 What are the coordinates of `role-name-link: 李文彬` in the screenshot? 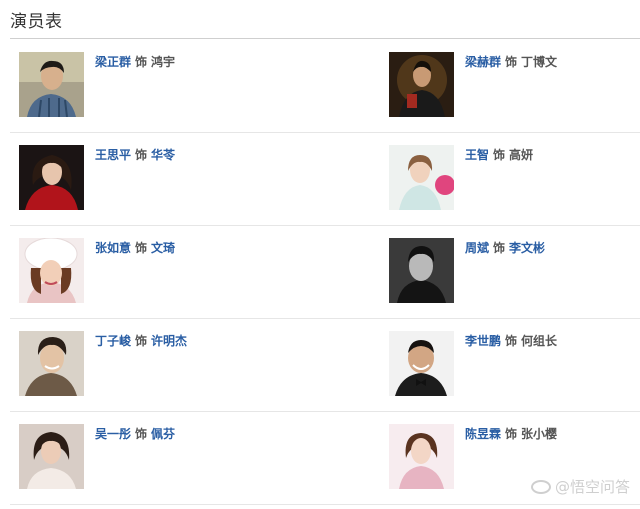 It's located at (527, 248).